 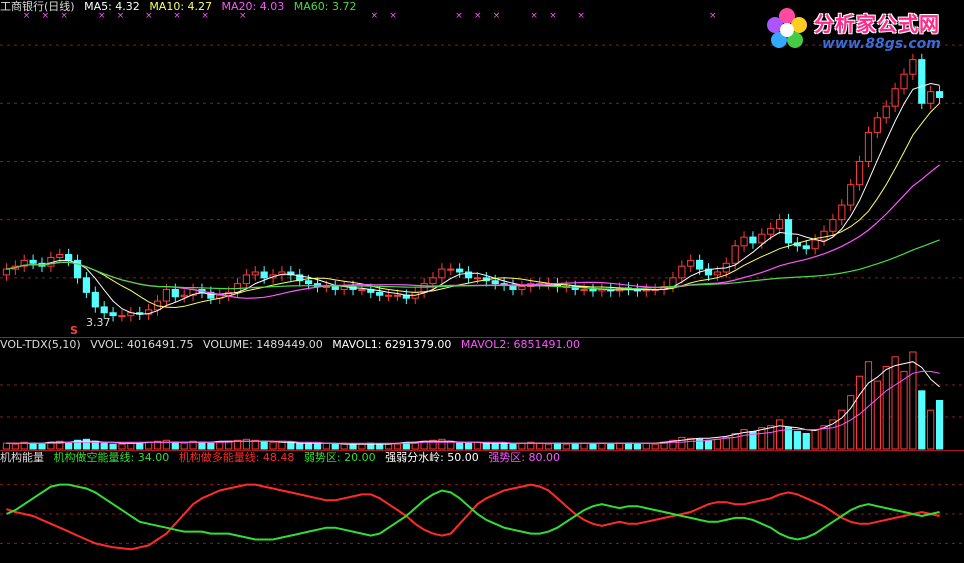 I want to click on ma20-label: MA20: 4.03, so click(x=253, y=6).